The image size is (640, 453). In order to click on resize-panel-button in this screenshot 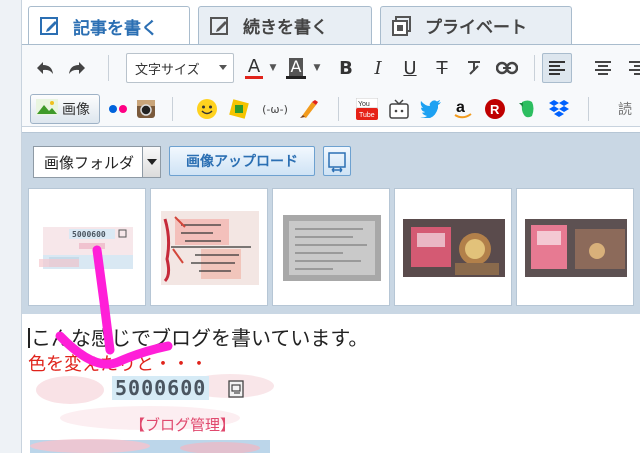, I will do `click(337, 161)`.